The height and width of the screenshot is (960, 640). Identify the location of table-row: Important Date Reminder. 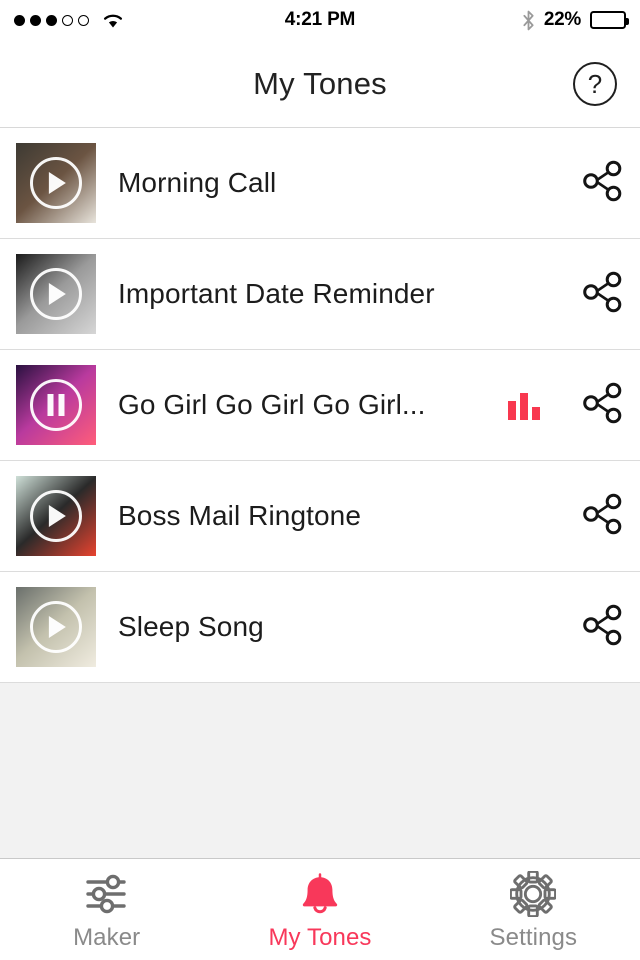
(320, 294).